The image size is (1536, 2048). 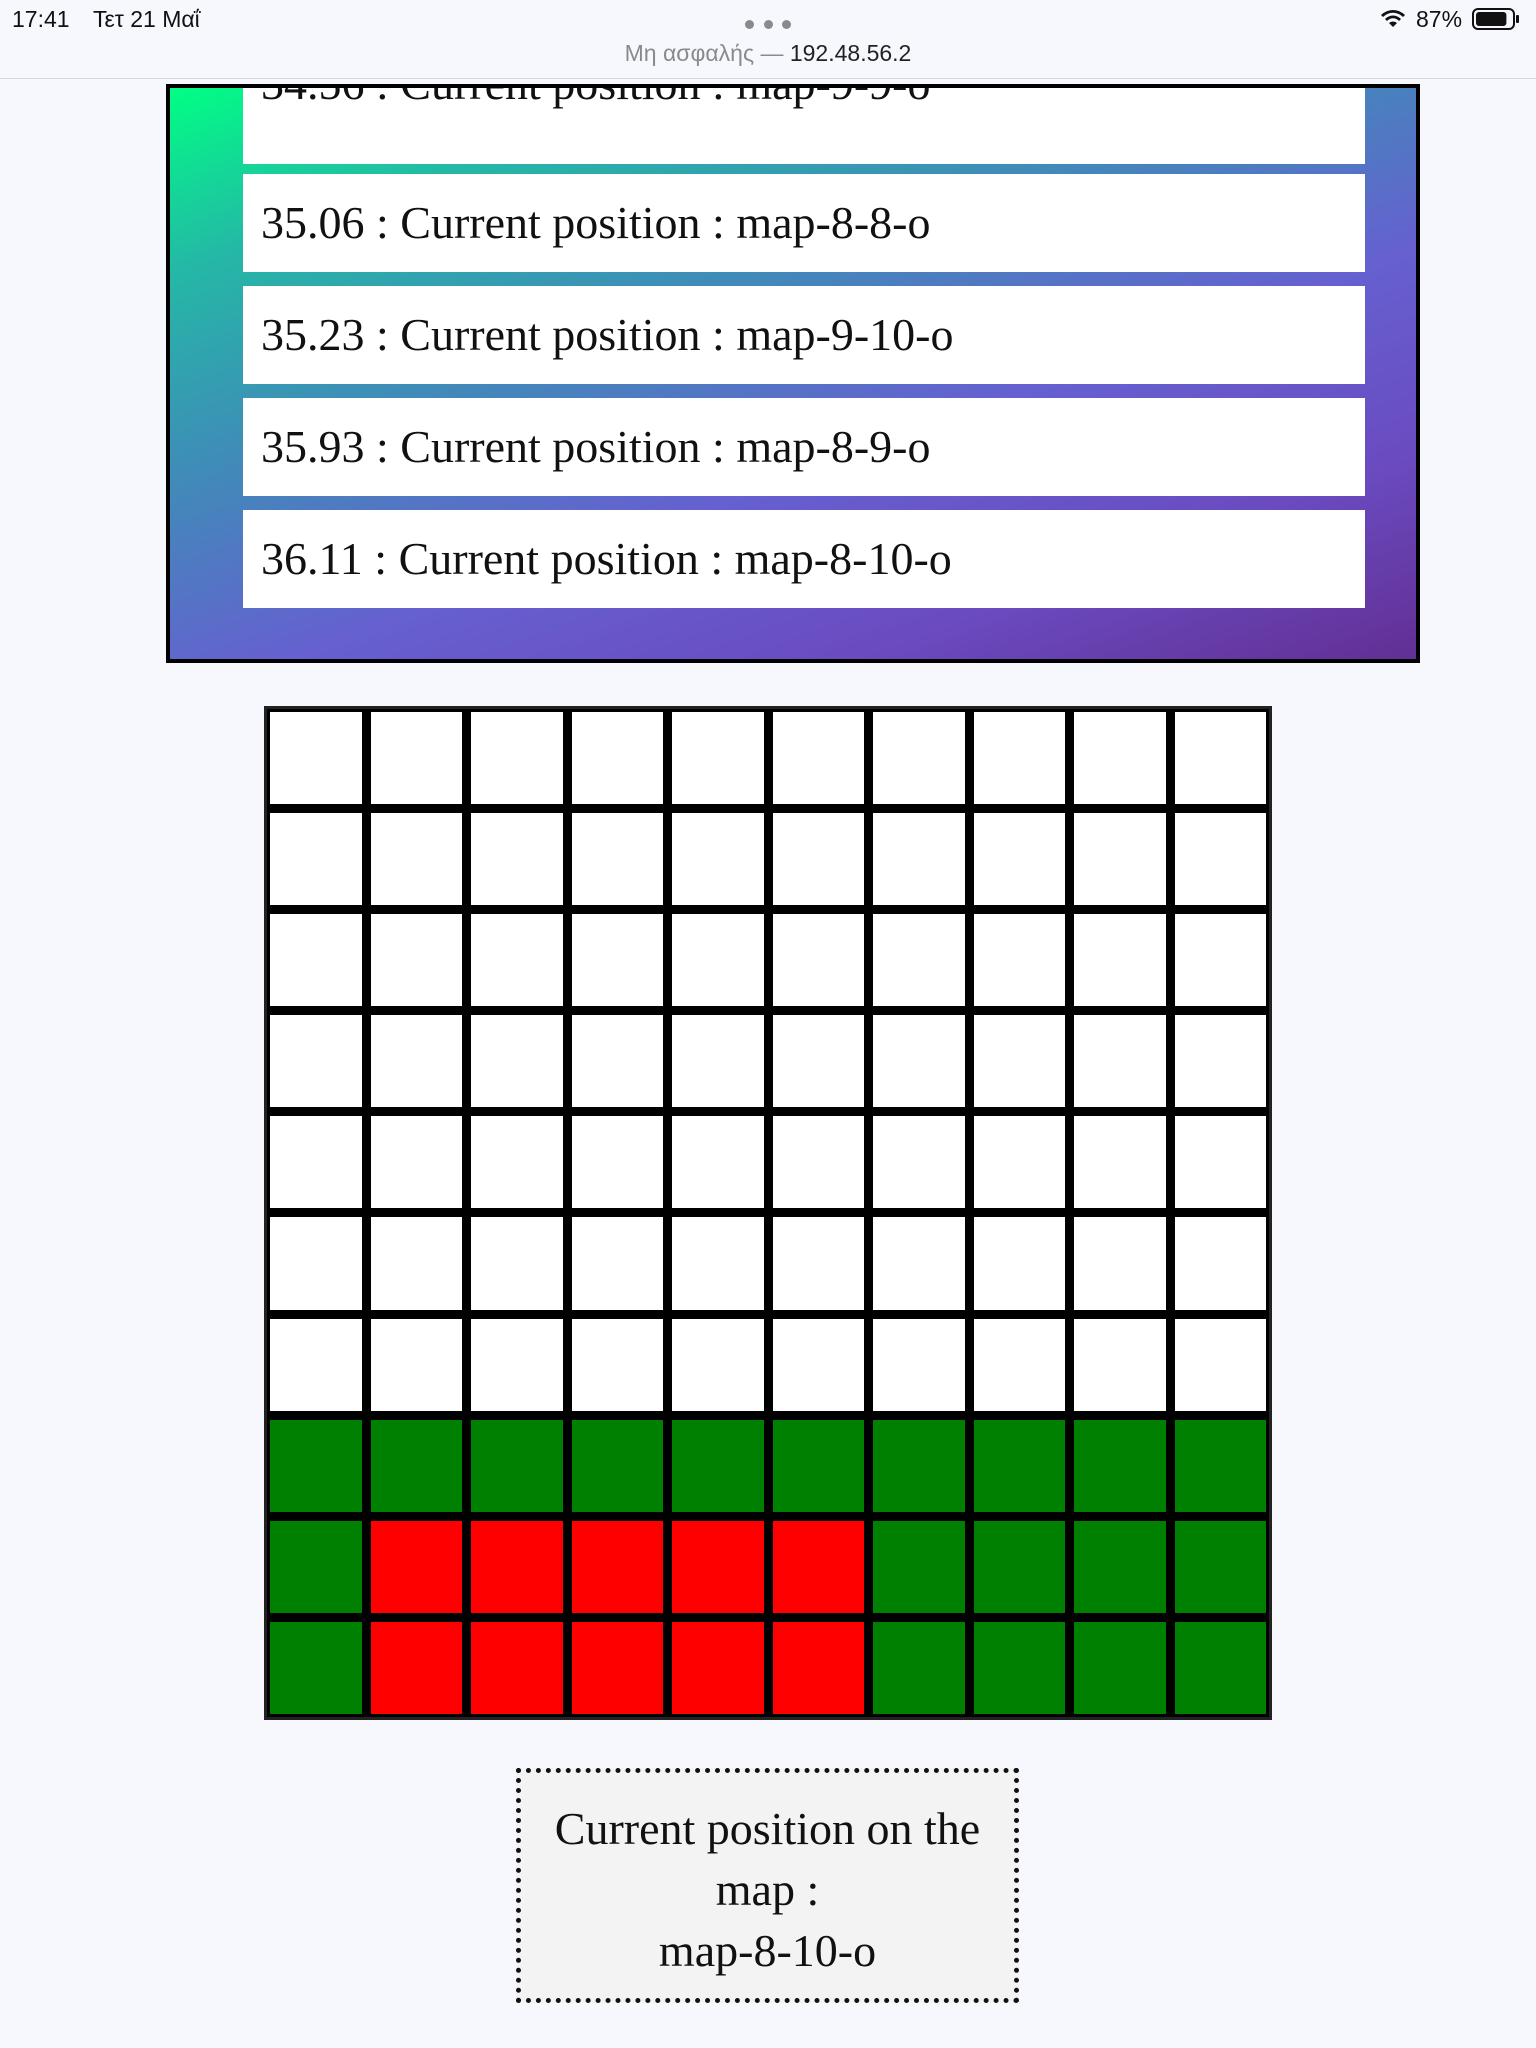 I want to click on status-time: 17:41, so click(x=41, y=19).